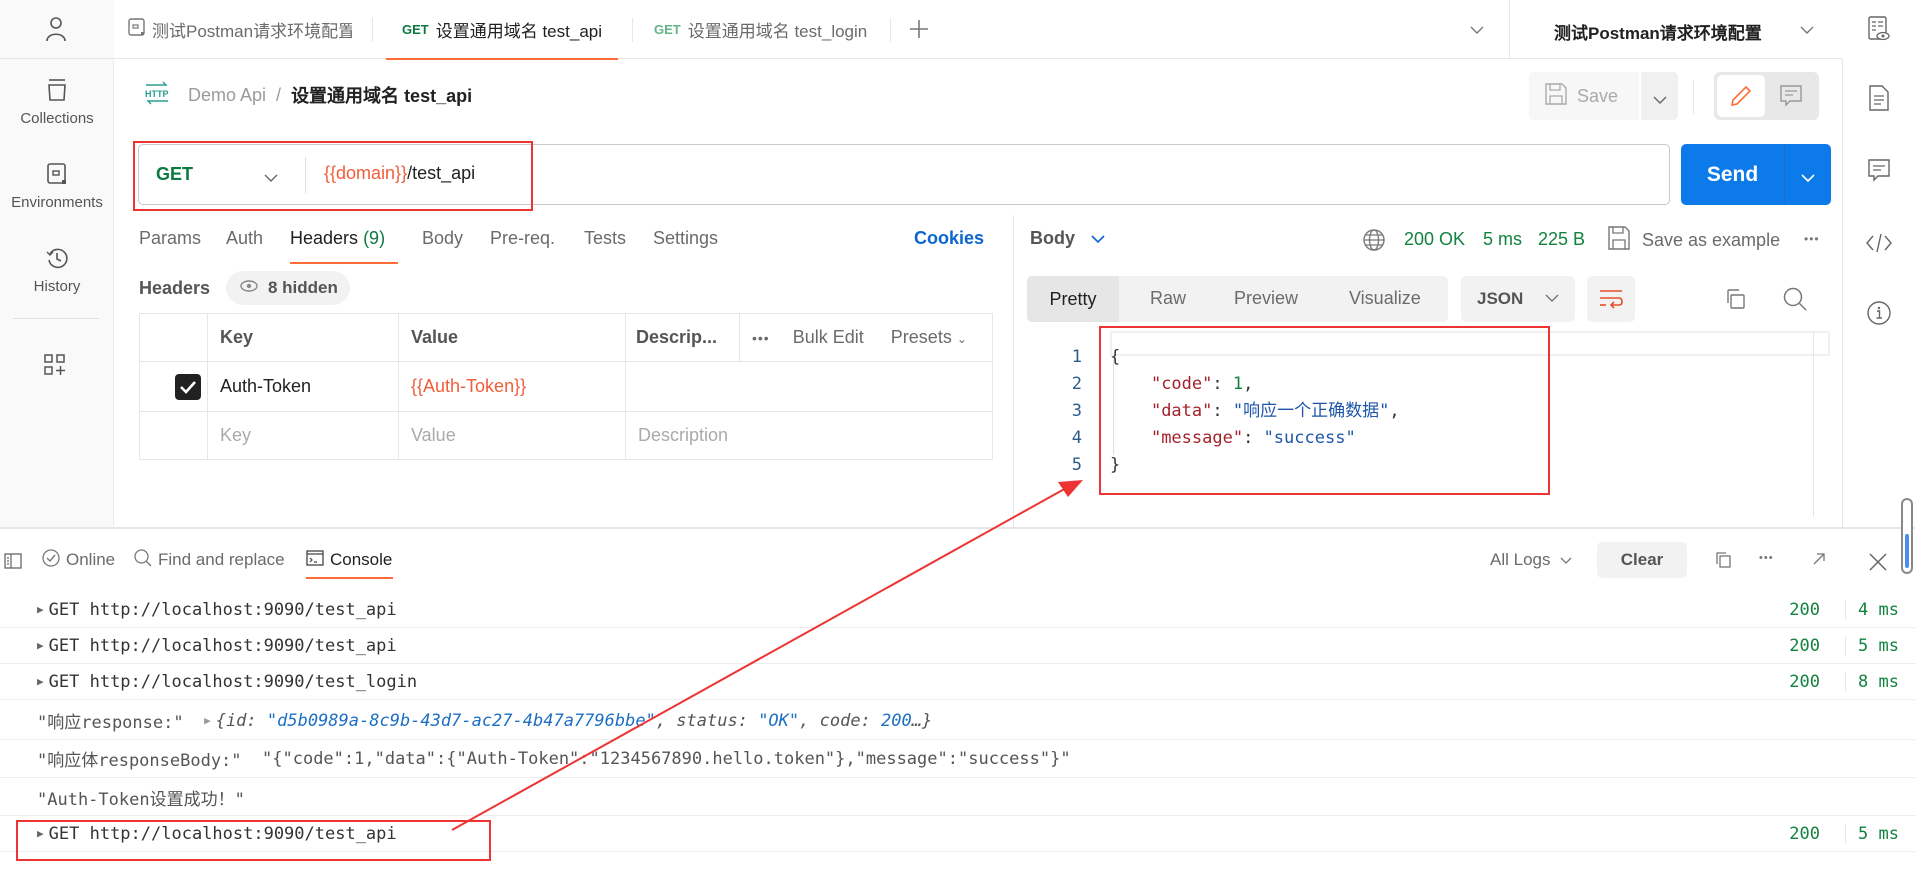  Describe the element at coordinates (1531, 560) in the screenshot. I see `log-level-filter: All Logs` at that location.